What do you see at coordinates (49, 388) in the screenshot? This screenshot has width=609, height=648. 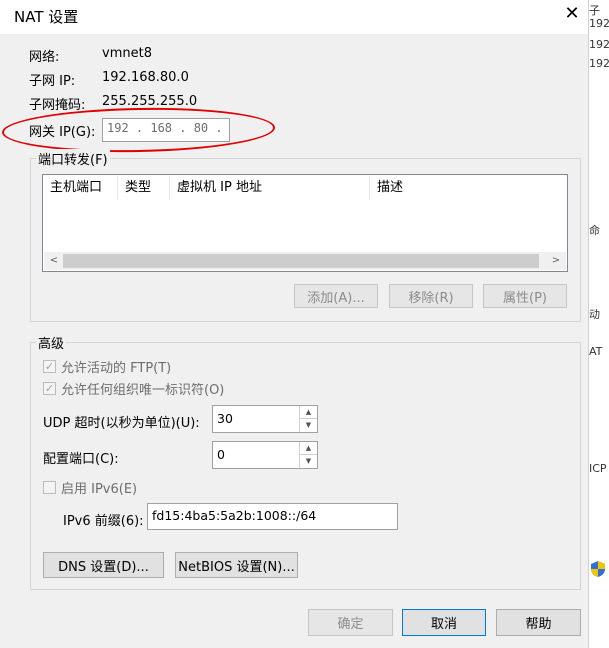 I see `allow-oui-checkbox: ✓` at bounding box center [49, 388].